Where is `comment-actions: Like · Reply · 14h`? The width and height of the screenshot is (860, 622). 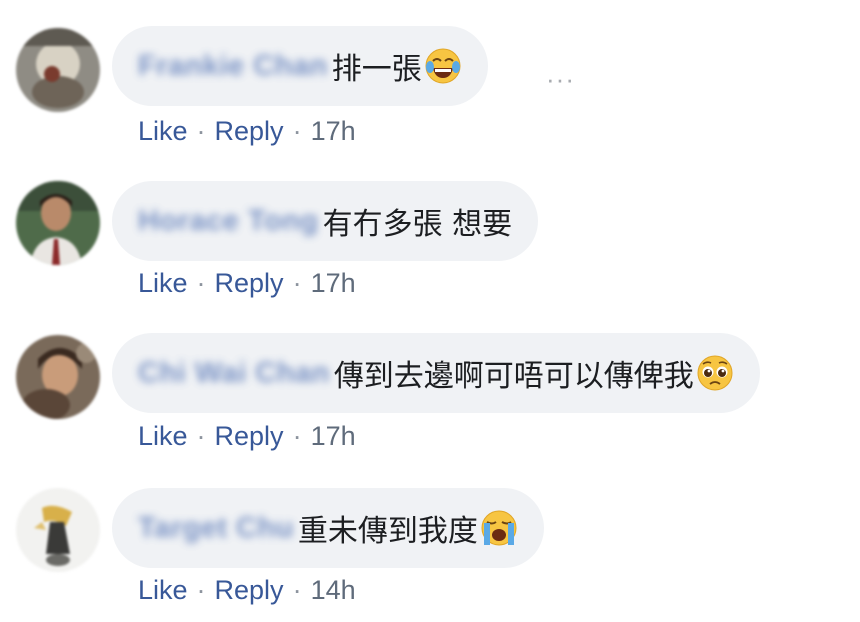
comment-actions: Like · Reply · 14h is located at coordinates (247, 590).